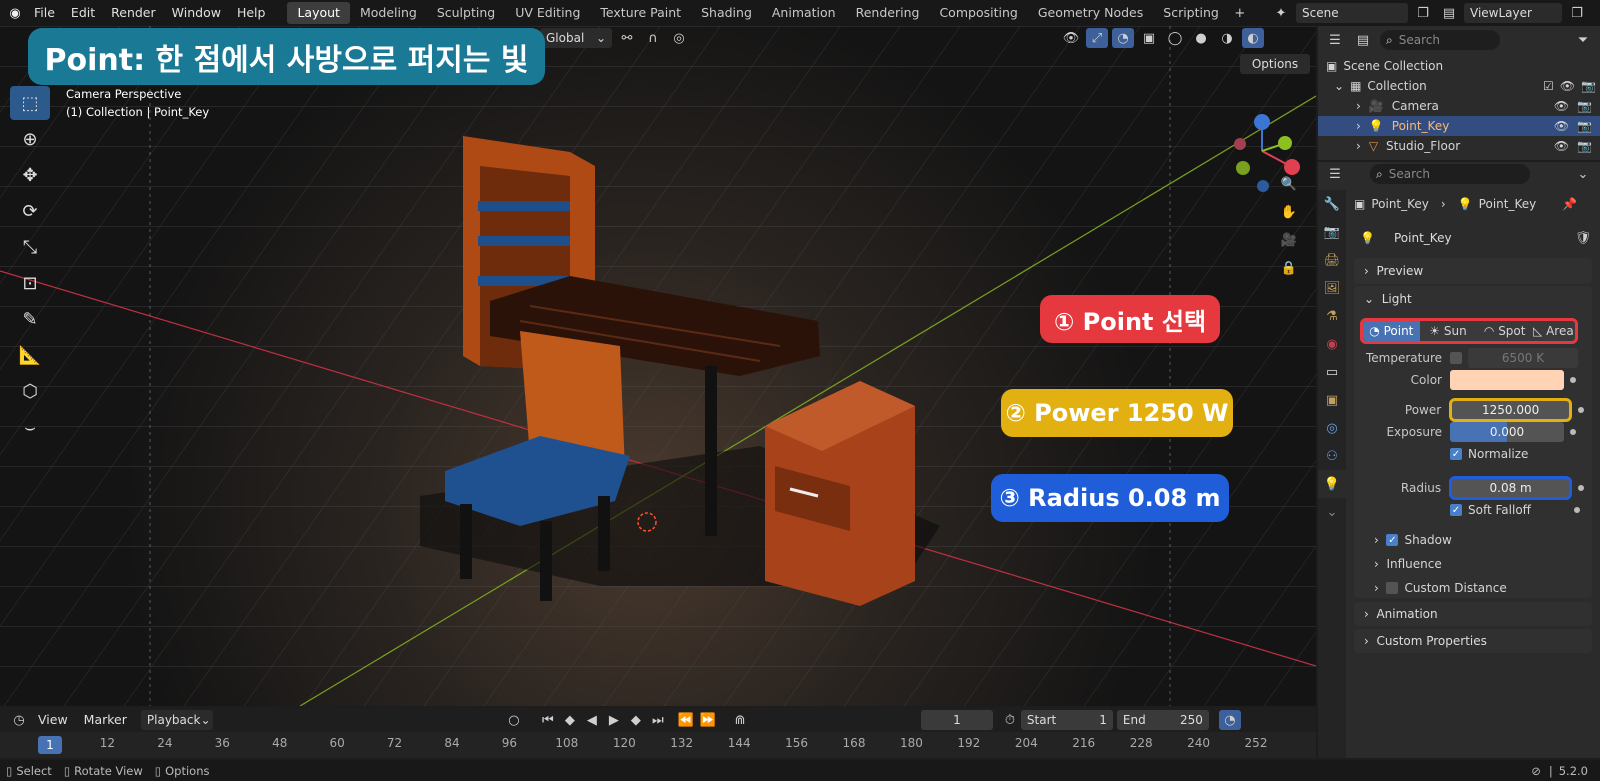 This screenshot has width=1600, height=781. I want to click on view-layer-icon: ▤, so click(1449, 13).